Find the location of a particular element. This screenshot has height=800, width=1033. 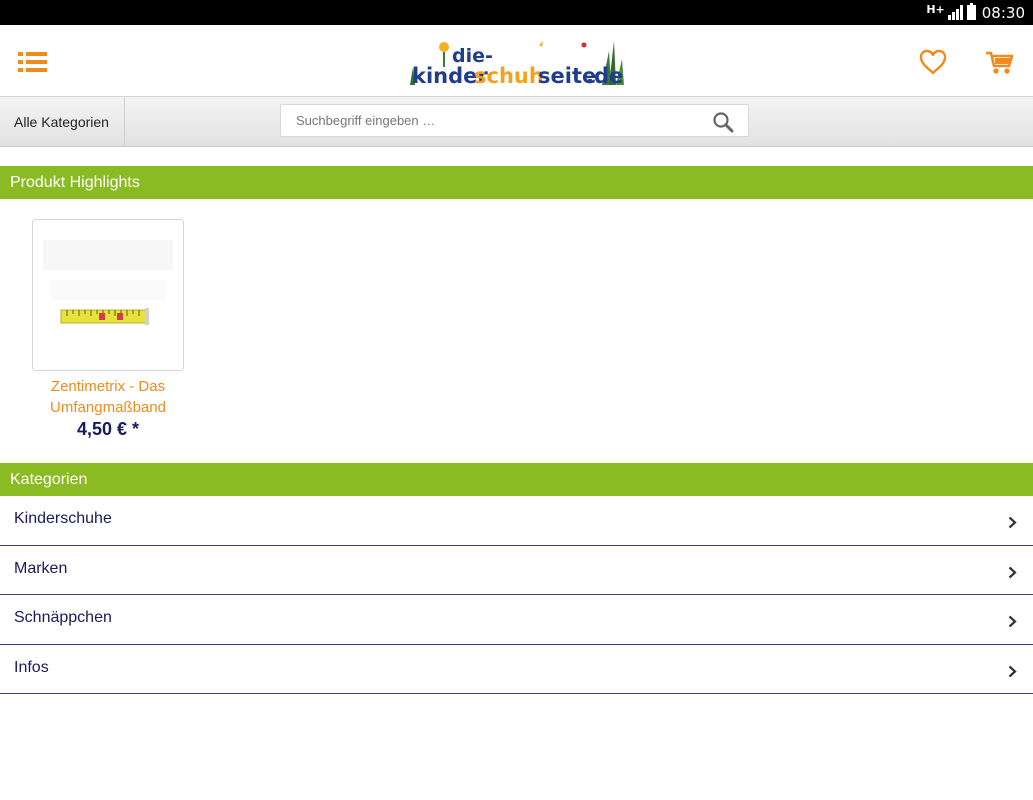

category-item-schnaeppchen: Schnäppchen is located at coordinates (516, 620).